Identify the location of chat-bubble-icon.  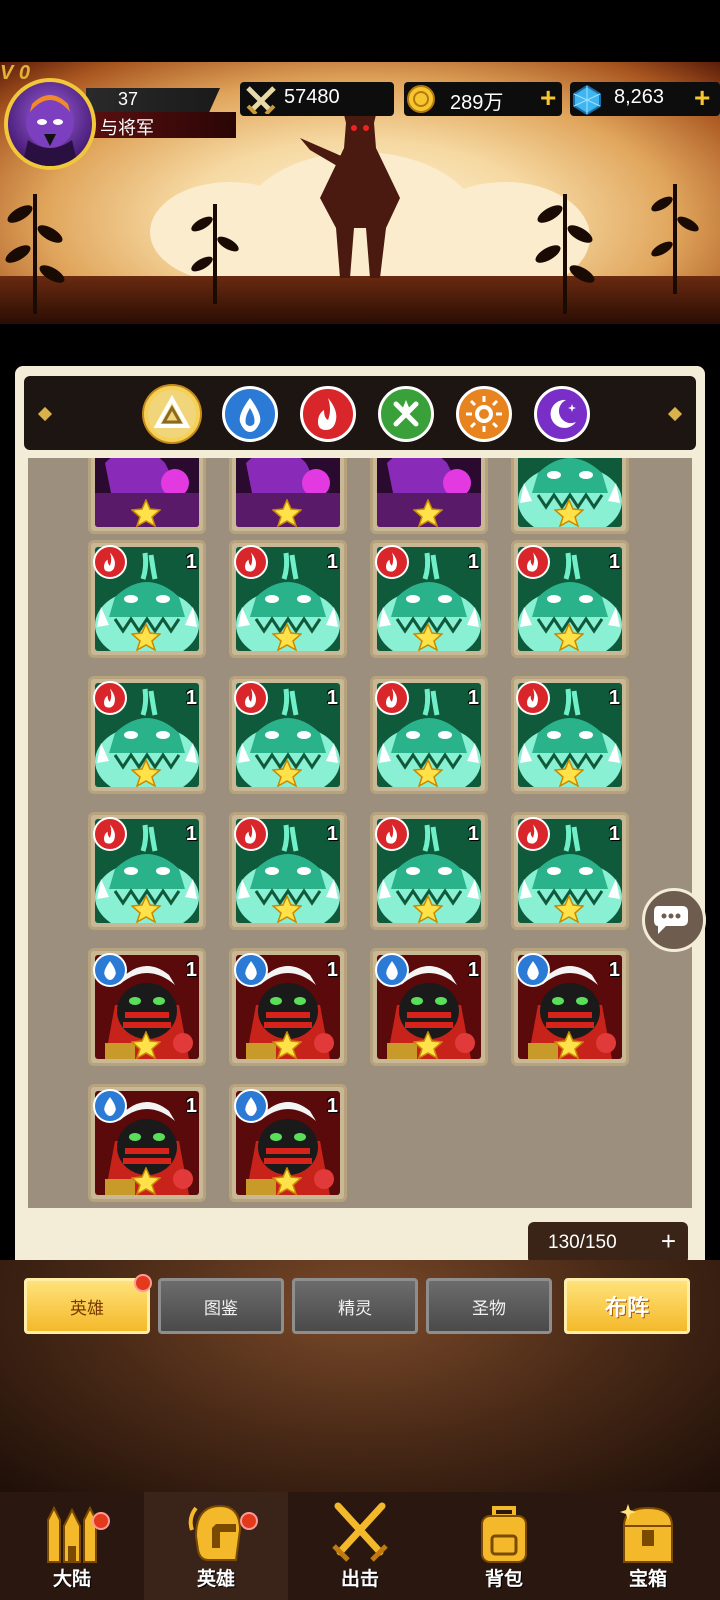
(671, 920).